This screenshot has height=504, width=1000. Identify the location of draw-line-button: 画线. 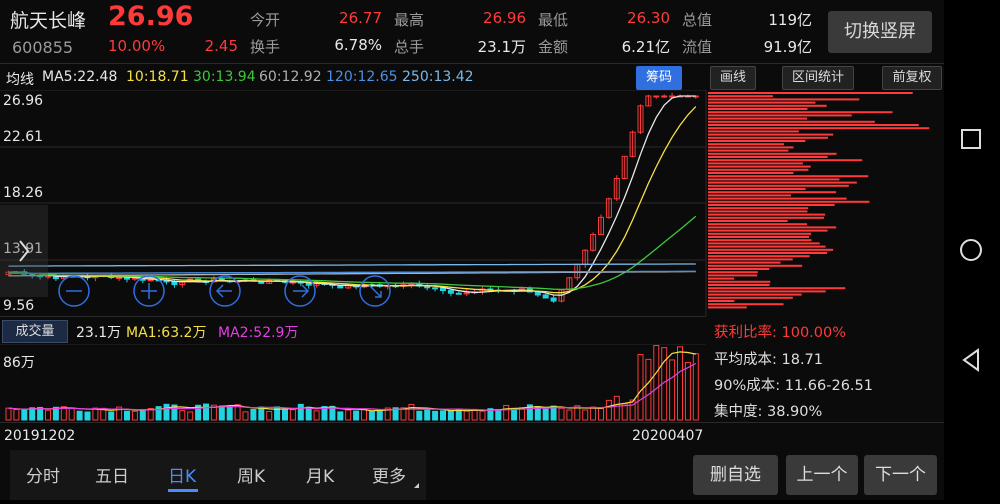
(733, 78).